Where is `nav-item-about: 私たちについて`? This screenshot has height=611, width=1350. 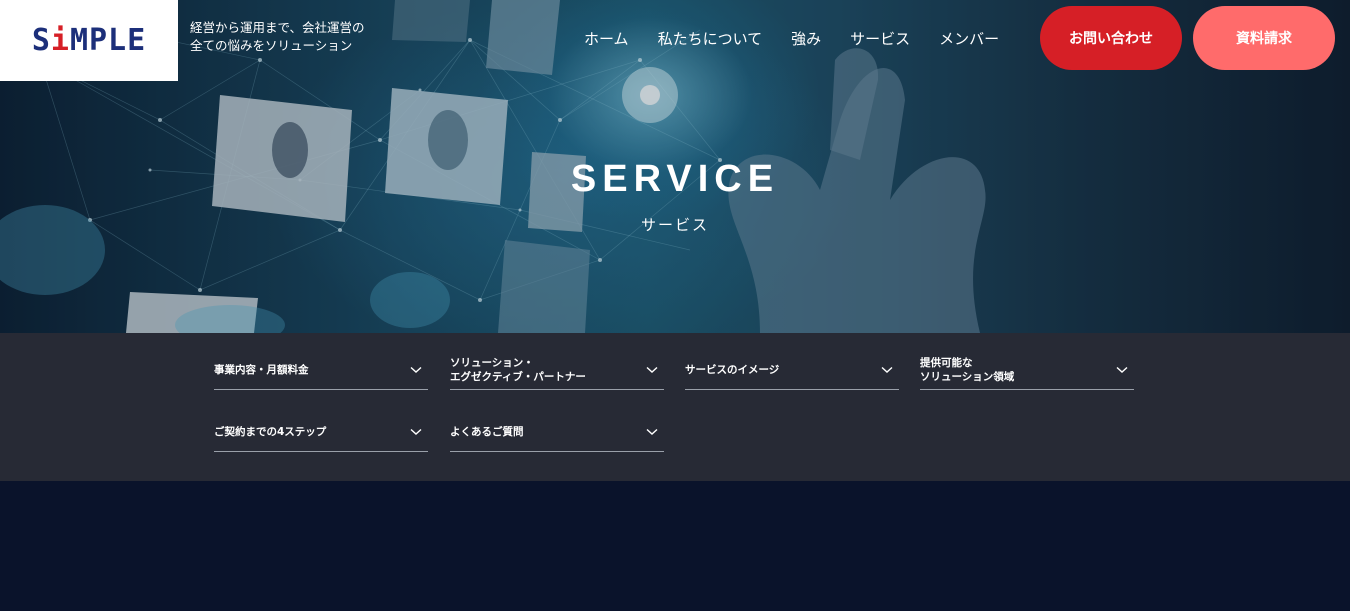
nav-item-about: 私たちについて is located at coordinates (710, 38).